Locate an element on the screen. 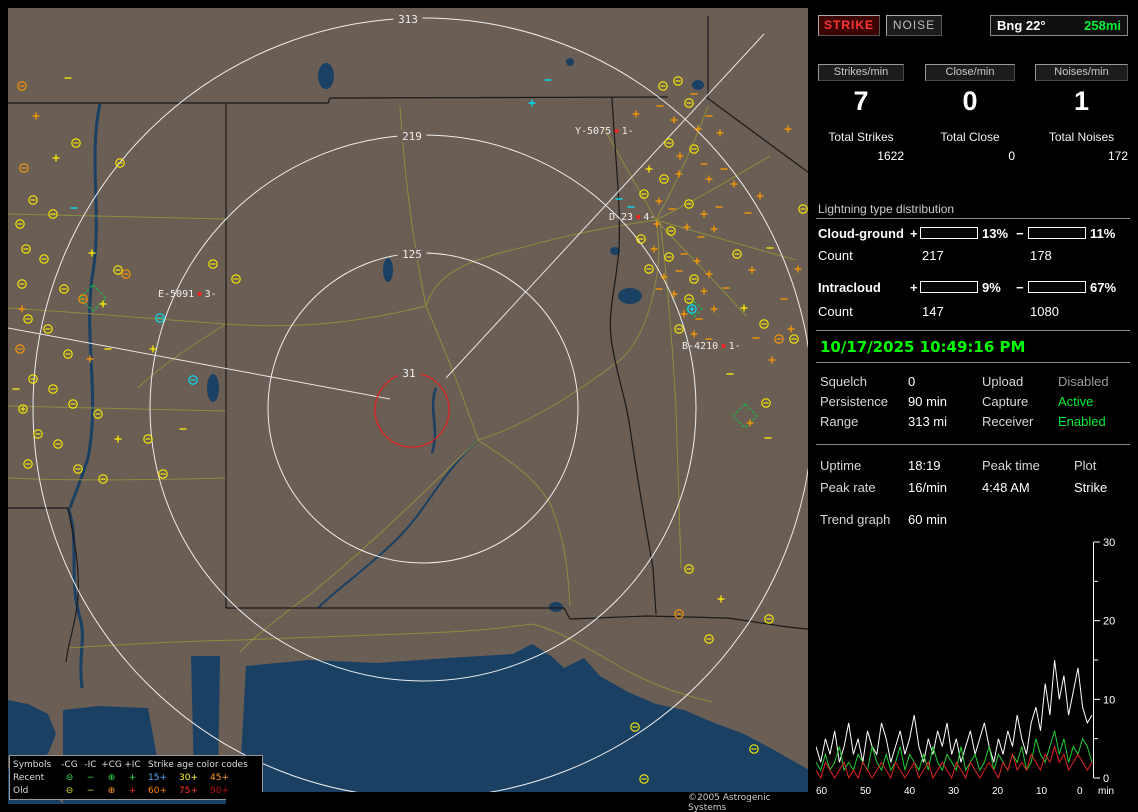 This screenshot has height=812, width=1138. trend-graph-window: 60 min is located at coordinates (928, 519).